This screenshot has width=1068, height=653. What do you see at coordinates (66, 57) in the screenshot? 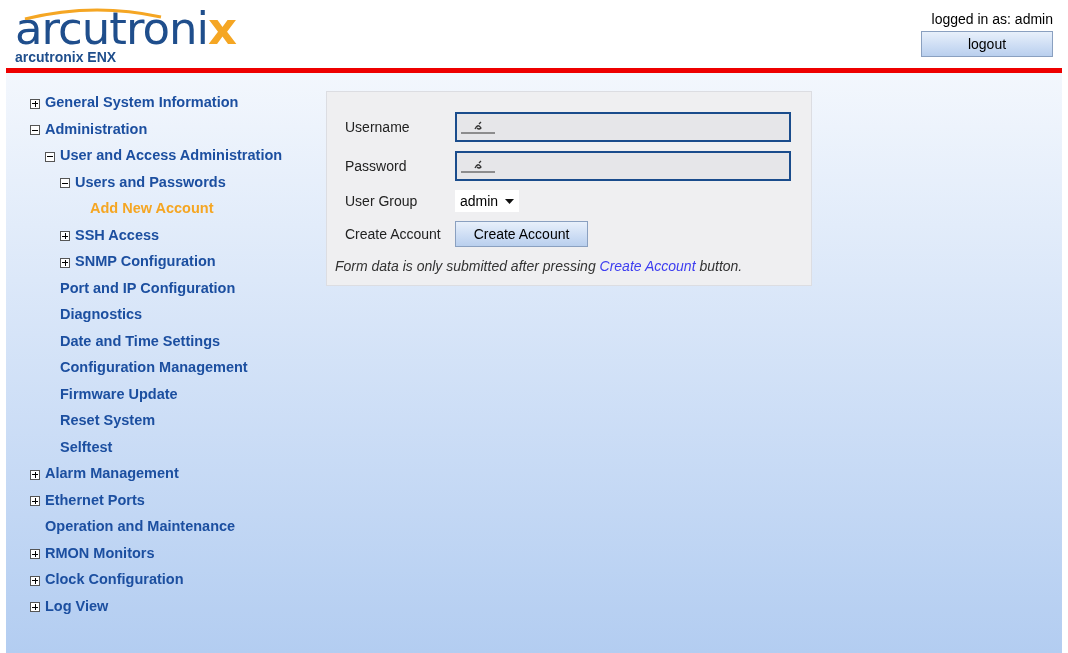
I see `product-name: arcutronix ENX` at bounding box center [66, 57].